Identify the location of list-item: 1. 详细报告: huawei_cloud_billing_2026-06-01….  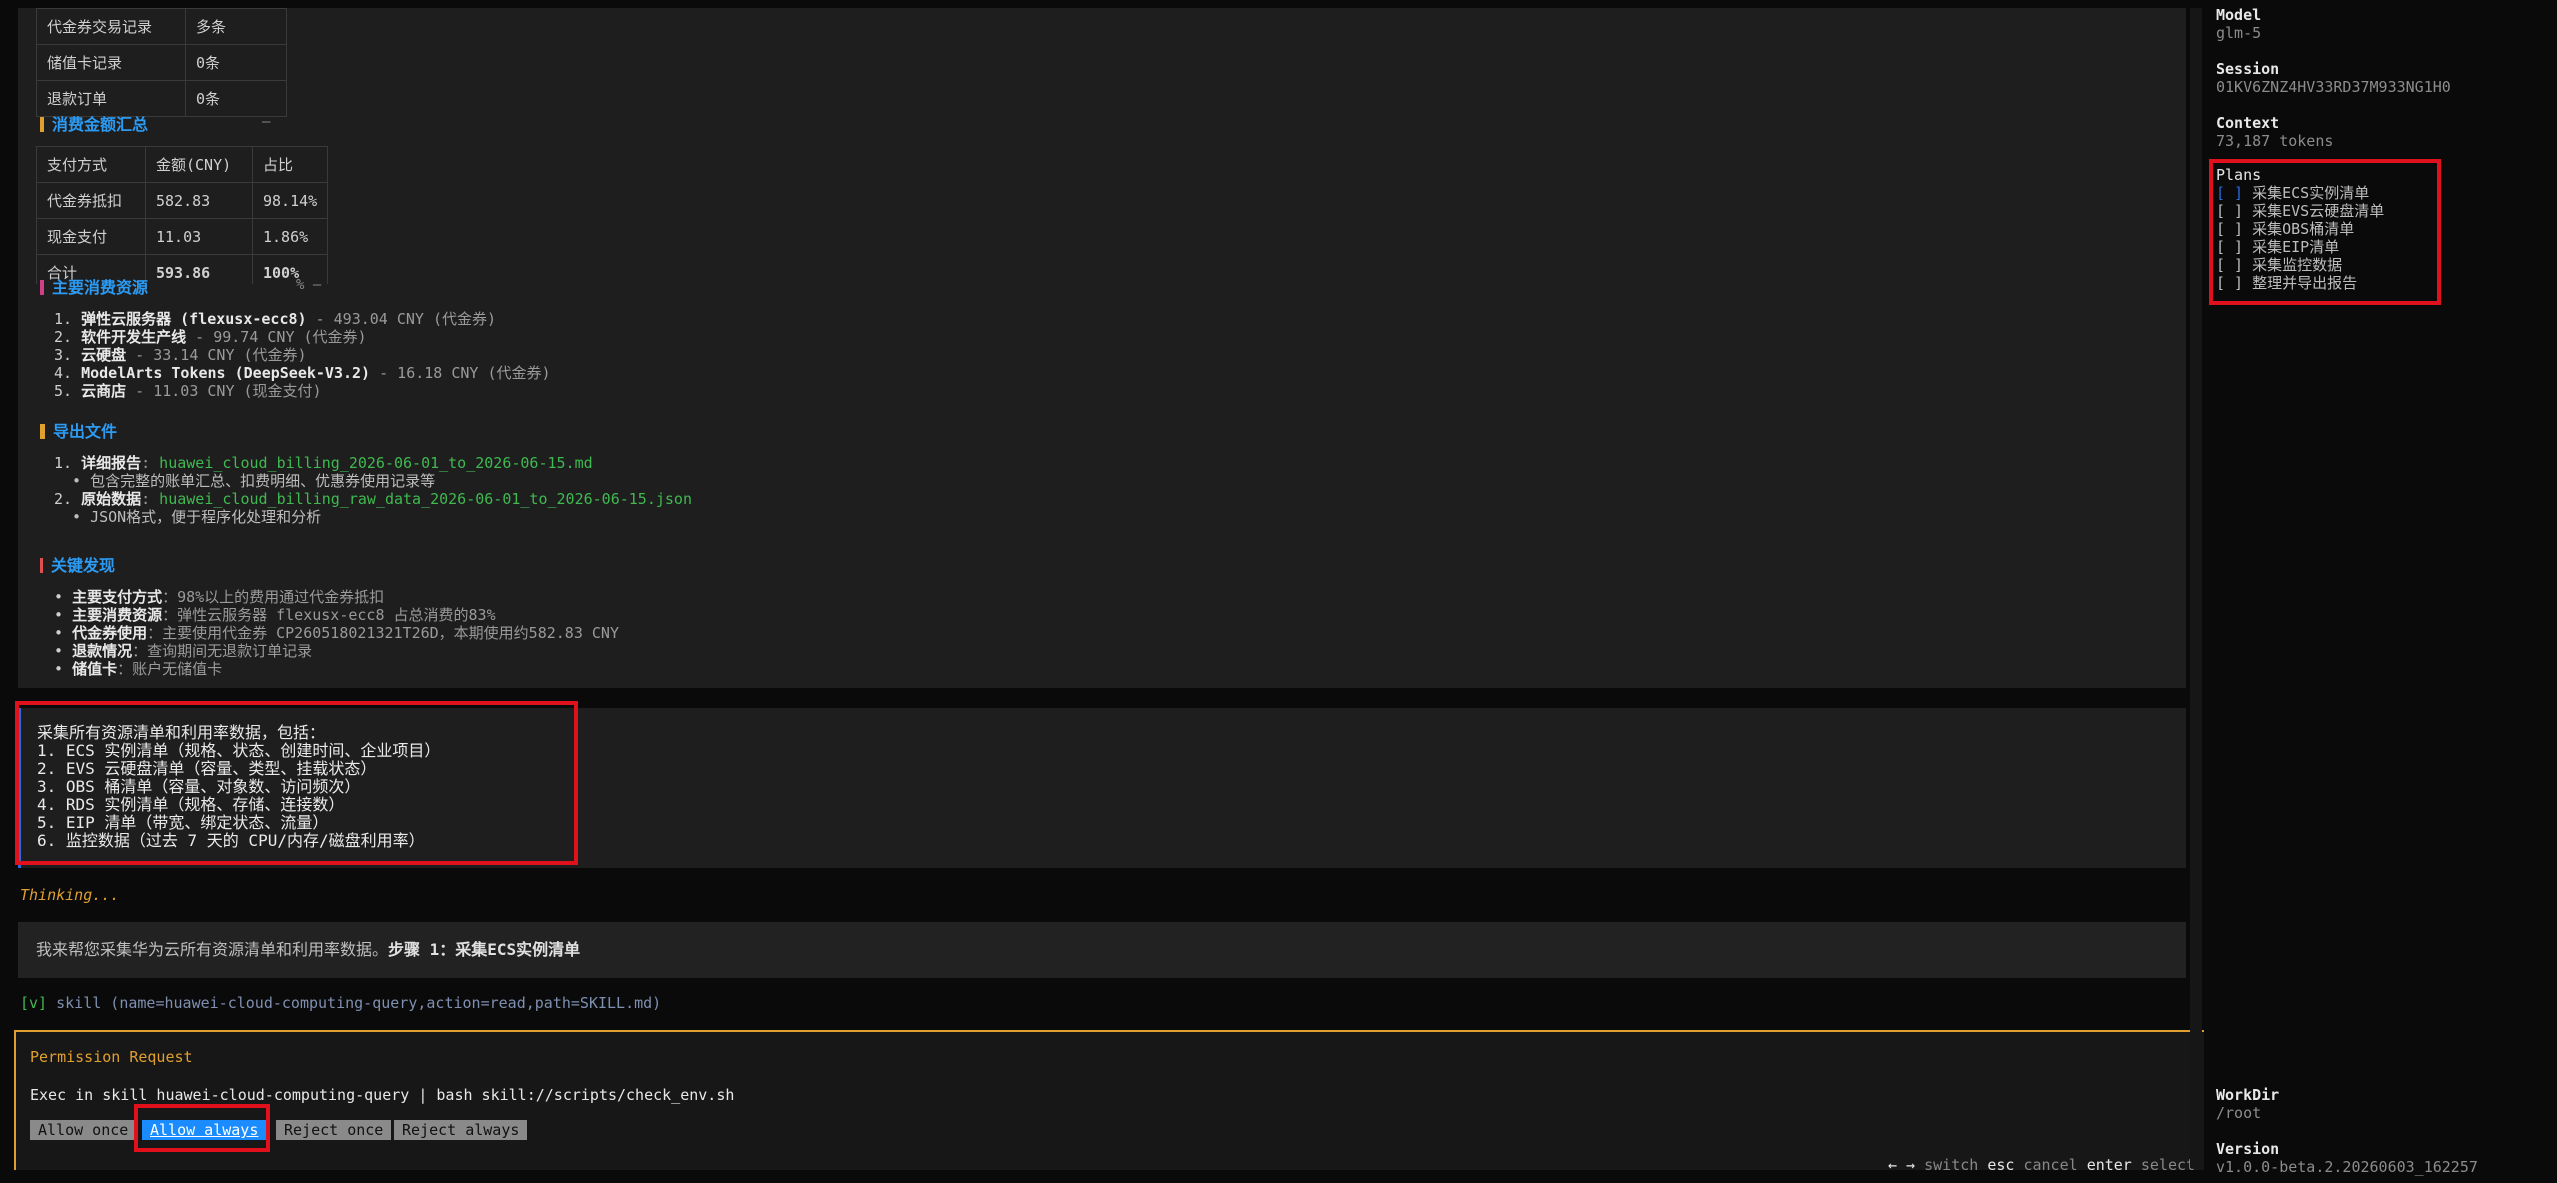
(323, 463).